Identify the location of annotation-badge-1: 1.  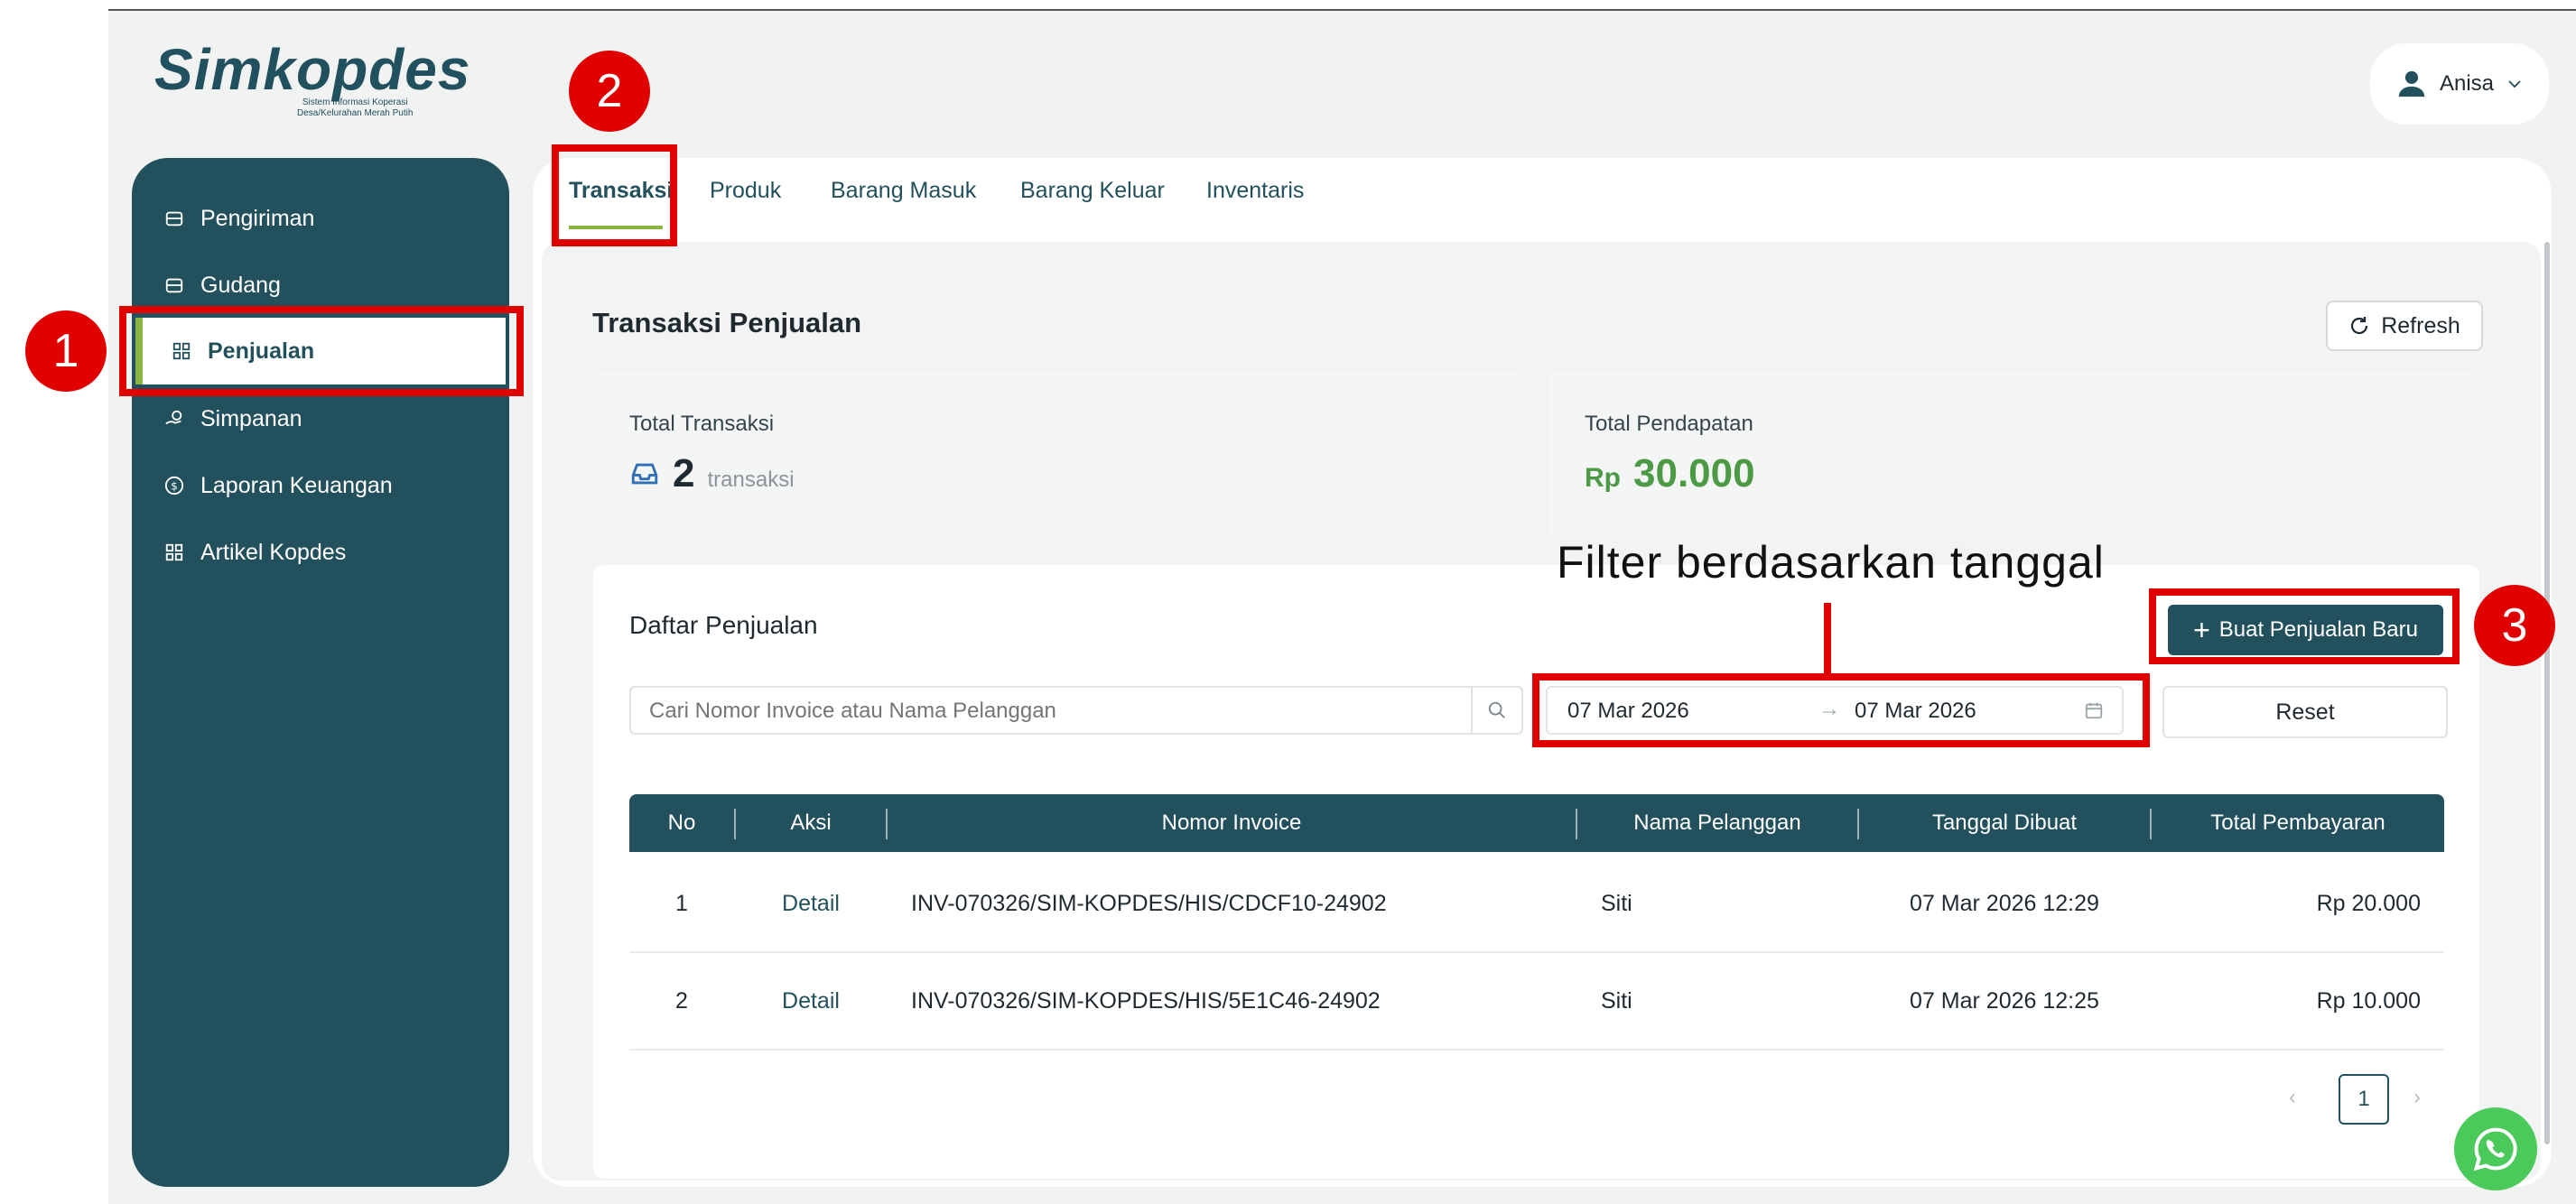
(66, 351).